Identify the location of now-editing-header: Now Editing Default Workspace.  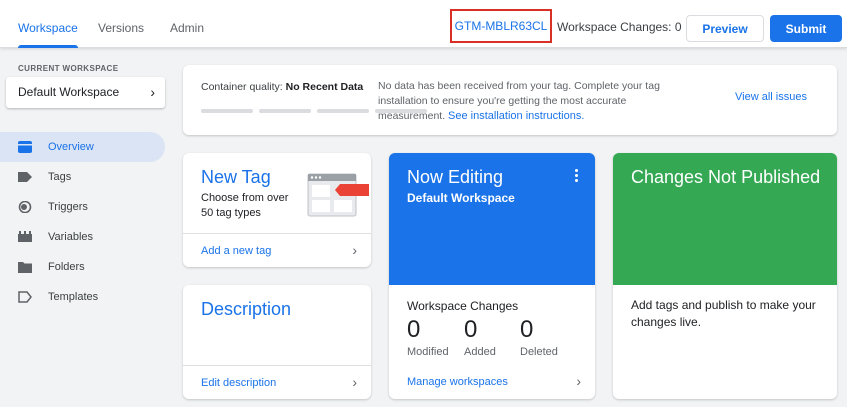
(492, 219).